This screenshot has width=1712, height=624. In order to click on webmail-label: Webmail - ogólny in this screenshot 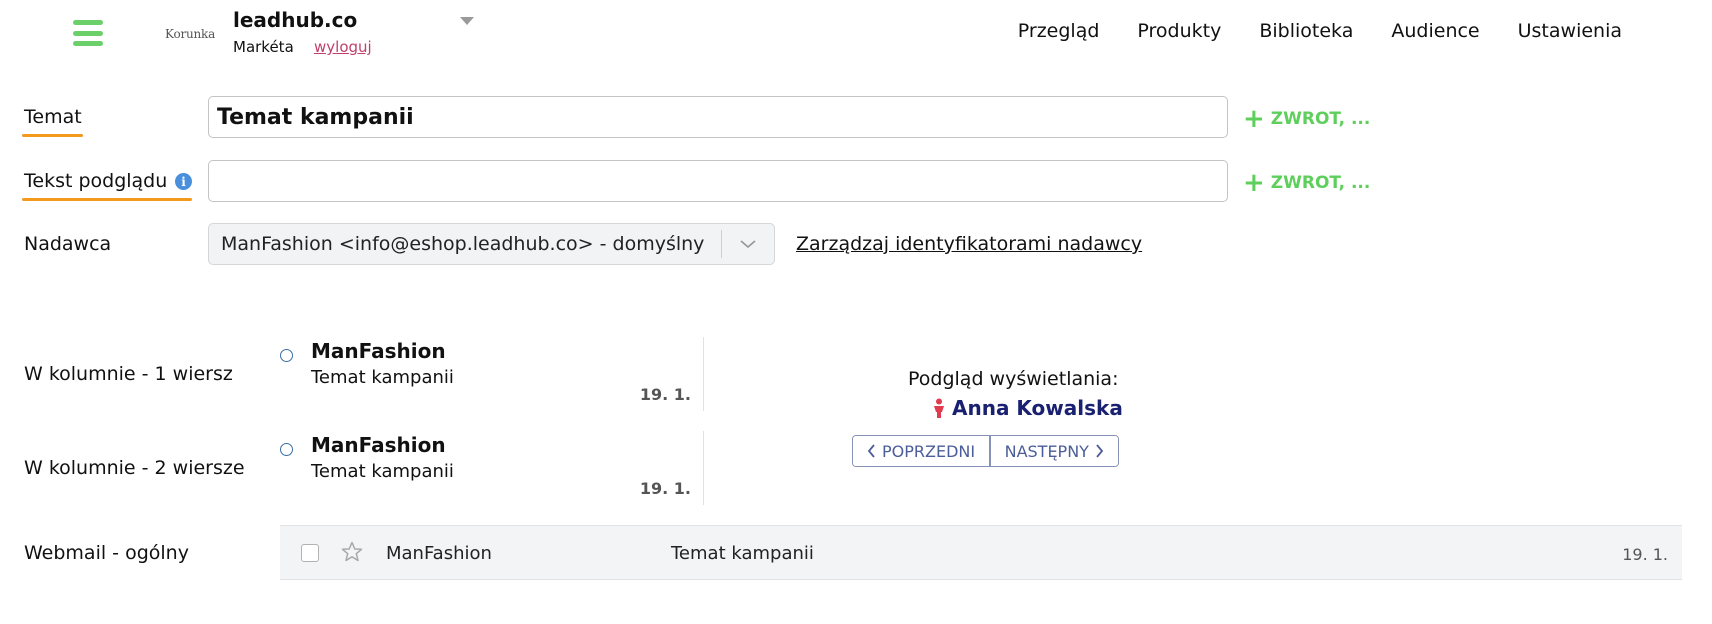, I will do `click(106, 553)`.